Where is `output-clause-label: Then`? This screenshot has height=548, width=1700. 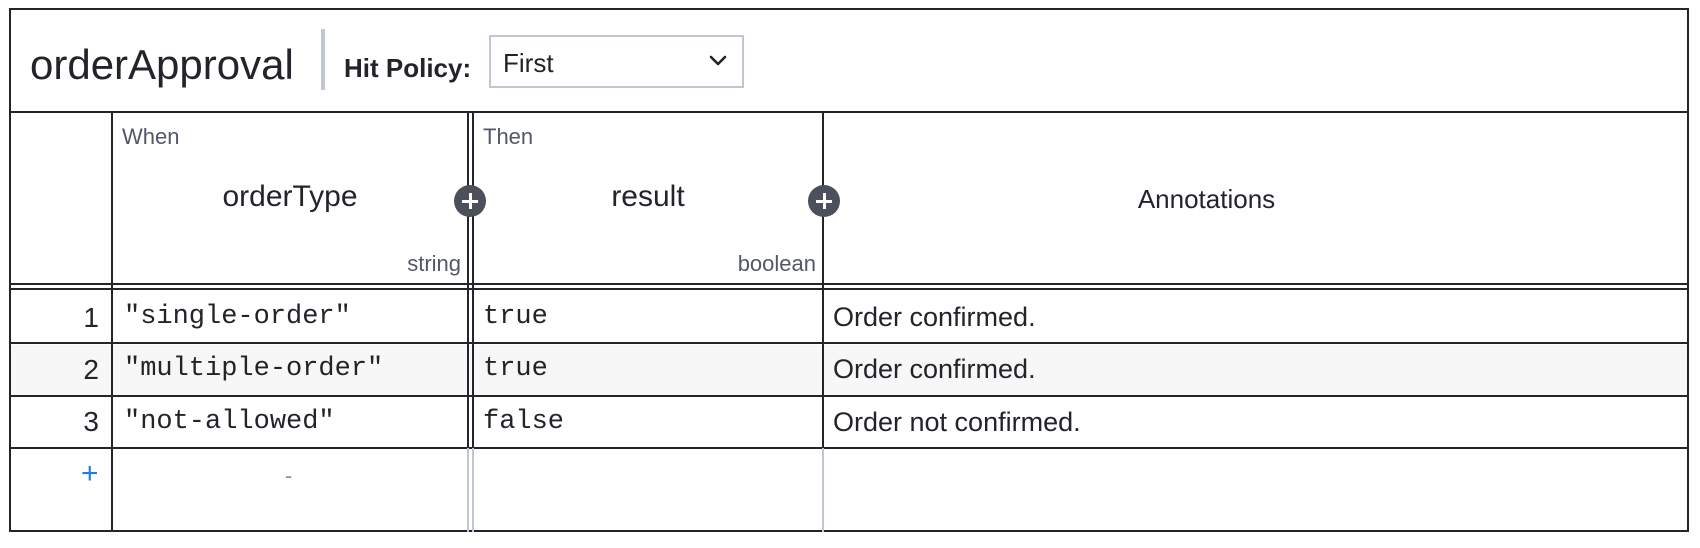
output-clause-label: Then is located at coordinates (508, 136).